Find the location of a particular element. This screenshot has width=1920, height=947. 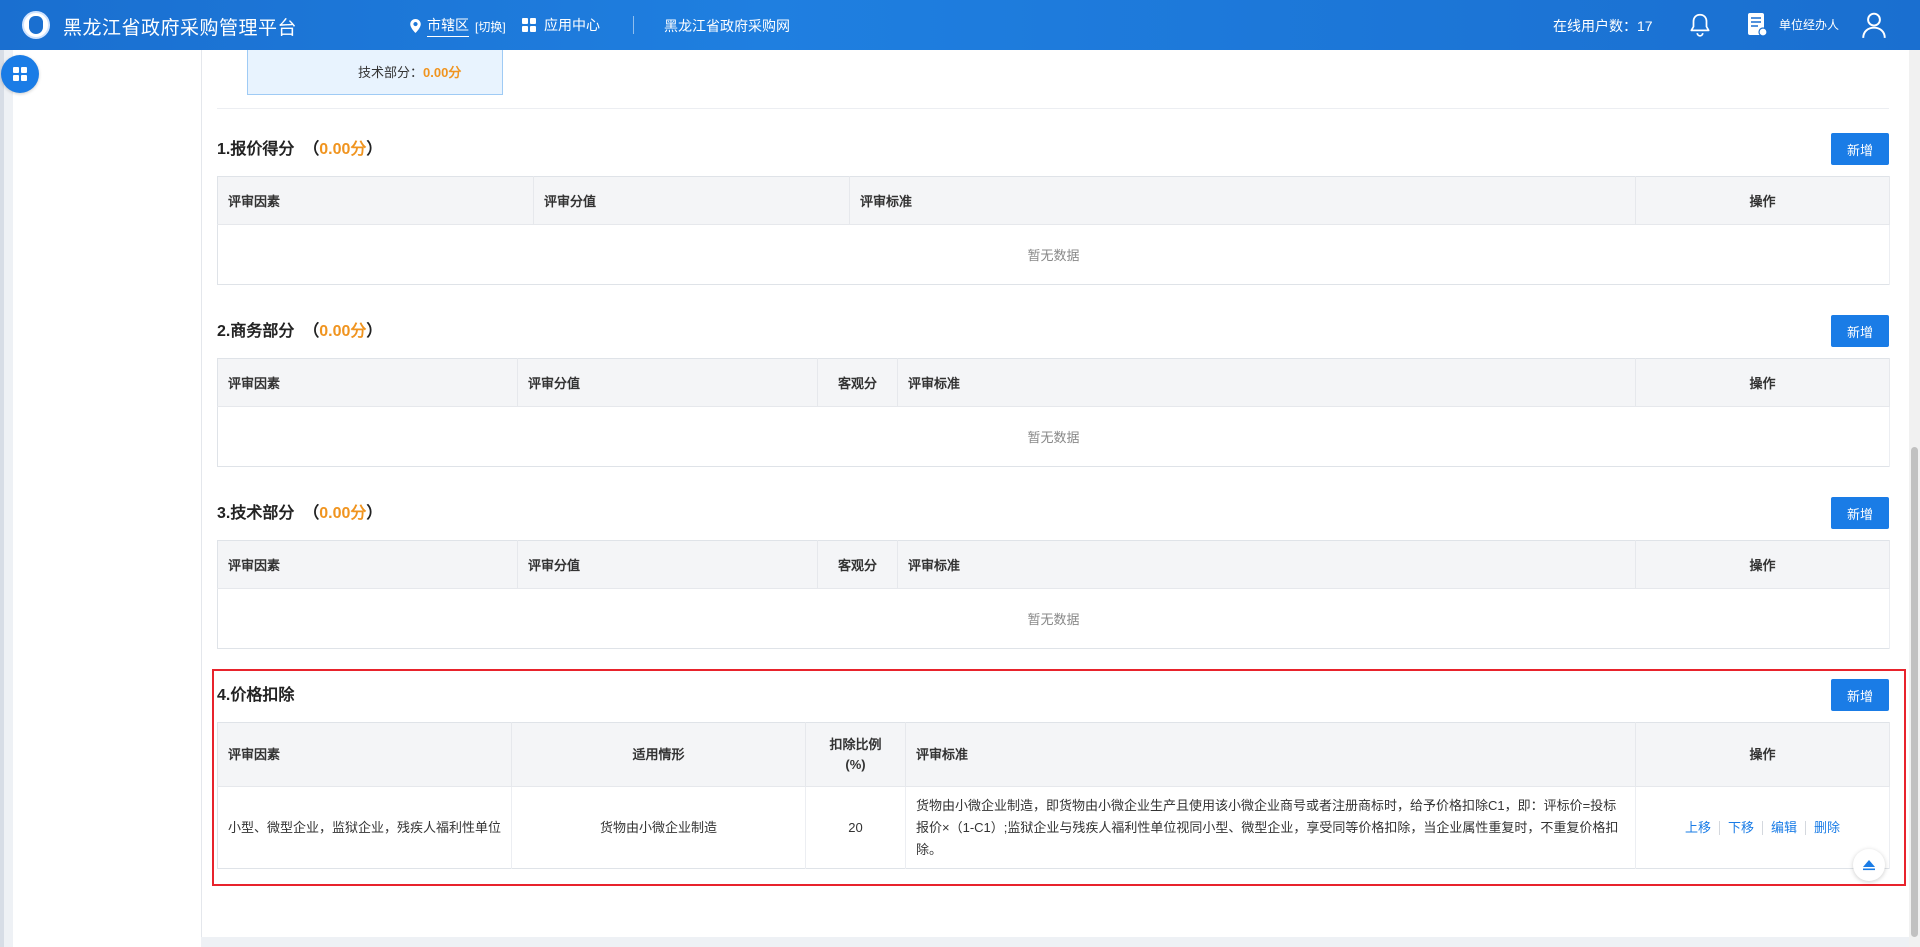

situation-cell: 货物由小微企业制造 is located at coordinates (658, 827).